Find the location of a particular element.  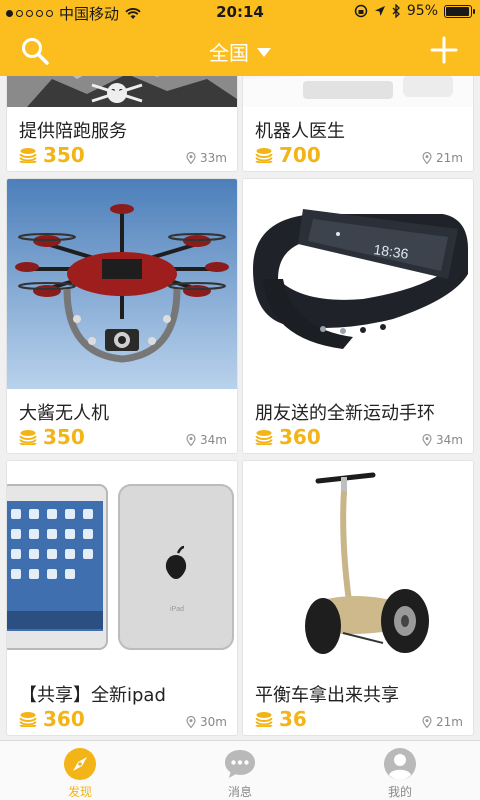

tab-profile: 我的 is located at coordinates (400, 770).